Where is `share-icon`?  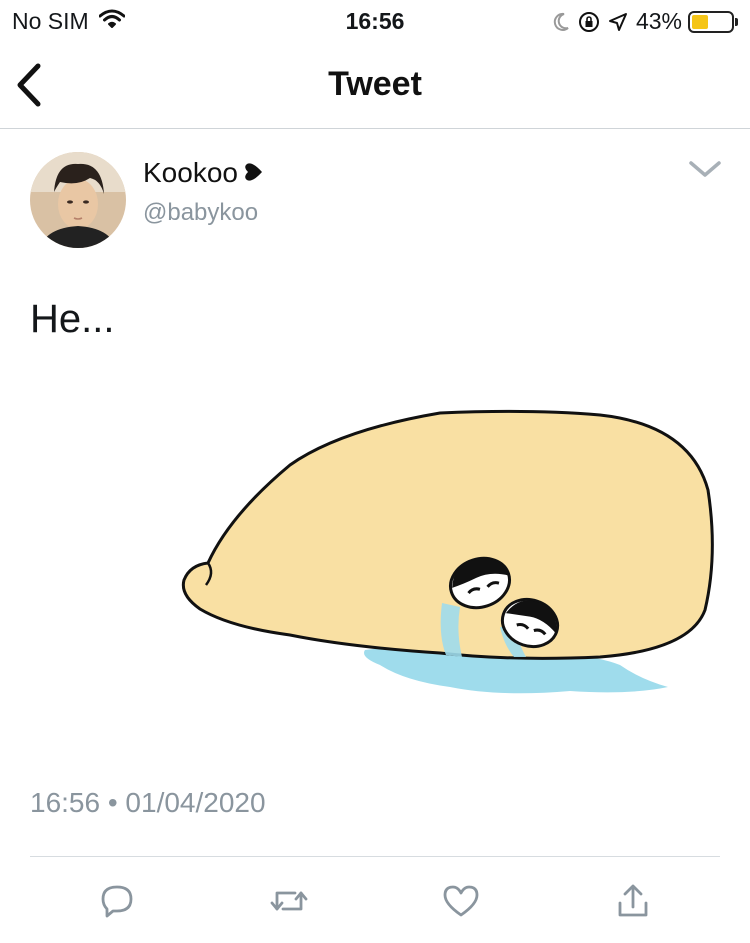
share-icon is located at coordinates (633, 900).